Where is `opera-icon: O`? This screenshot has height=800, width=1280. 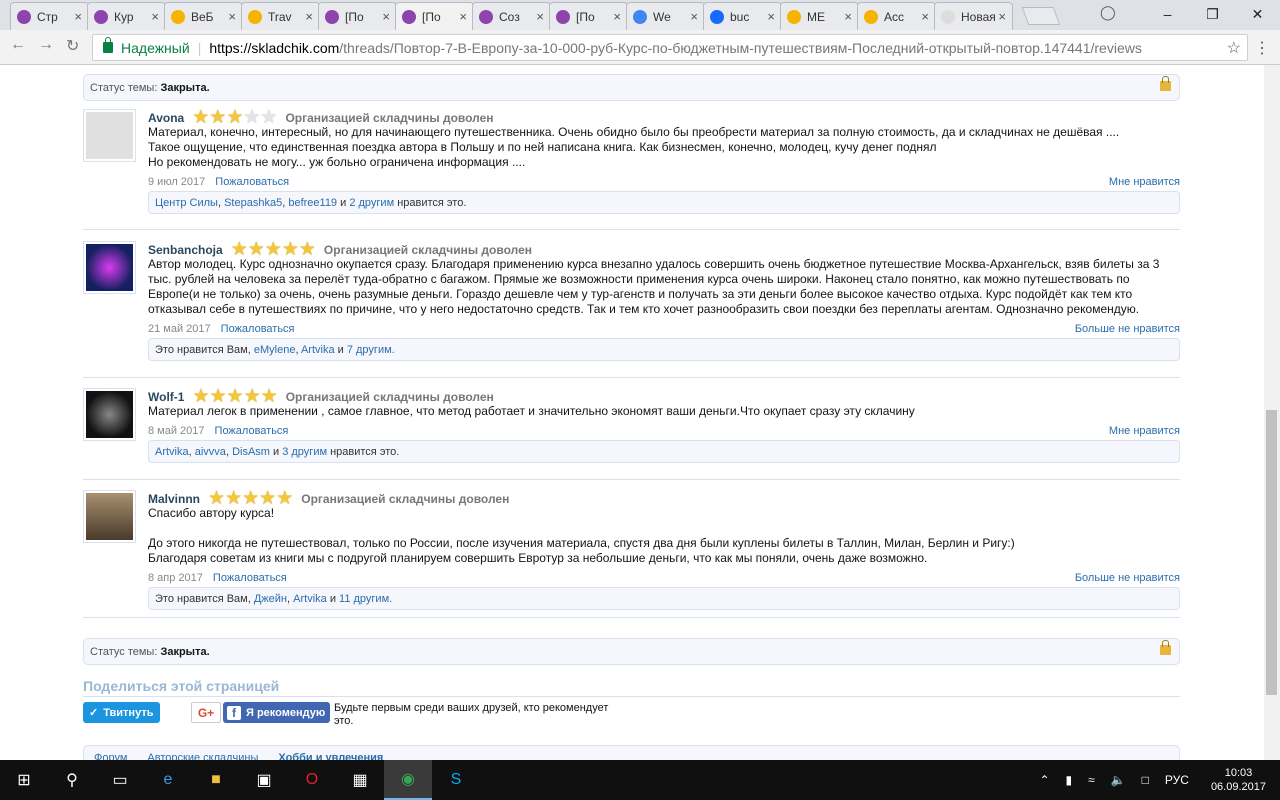
opera-icon: O is located at coordinates (312, 780).